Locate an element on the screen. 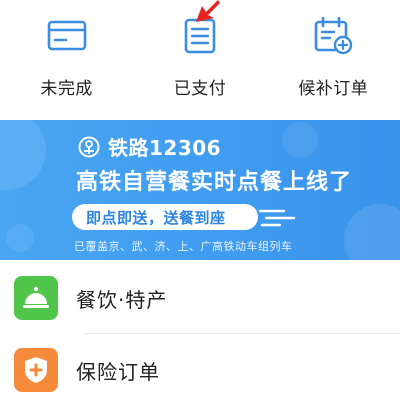  card-icon is located at coordinates (66, 35).